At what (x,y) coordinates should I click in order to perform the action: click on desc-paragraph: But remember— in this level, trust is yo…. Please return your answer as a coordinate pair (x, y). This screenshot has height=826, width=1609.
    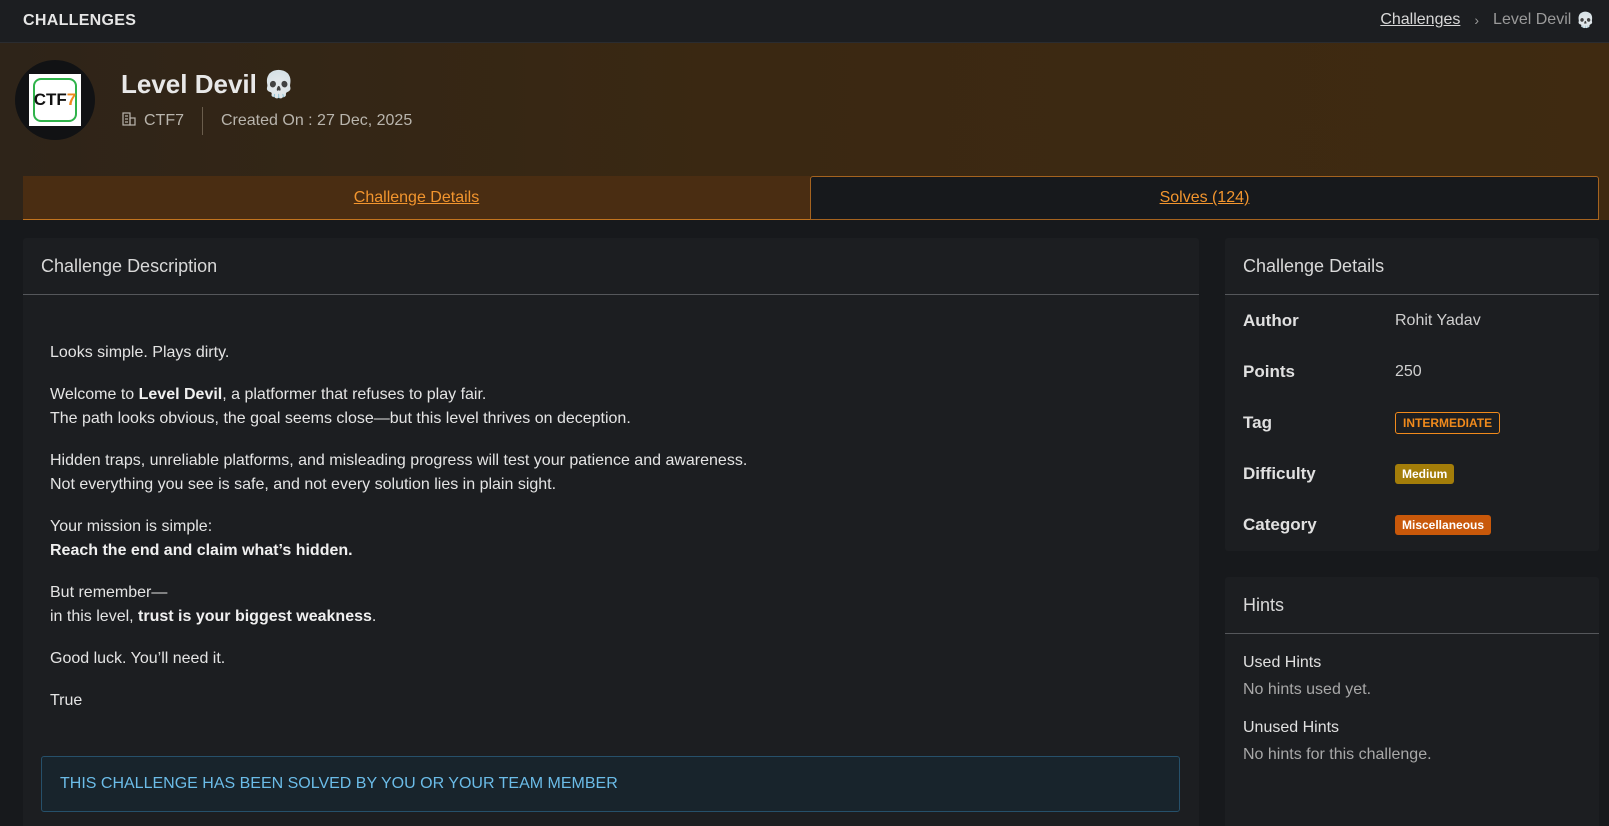
    Looking at the image, I should click on (213, 604).